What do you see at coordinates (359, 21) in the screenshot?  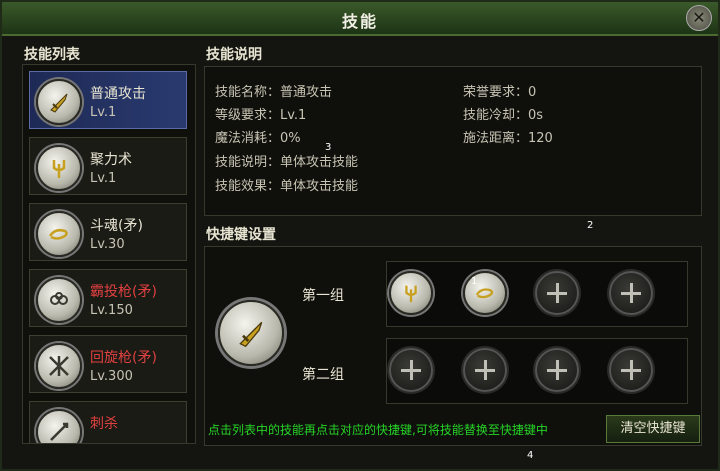 I see `window-title: 技能` at bounding box center [359, 21].